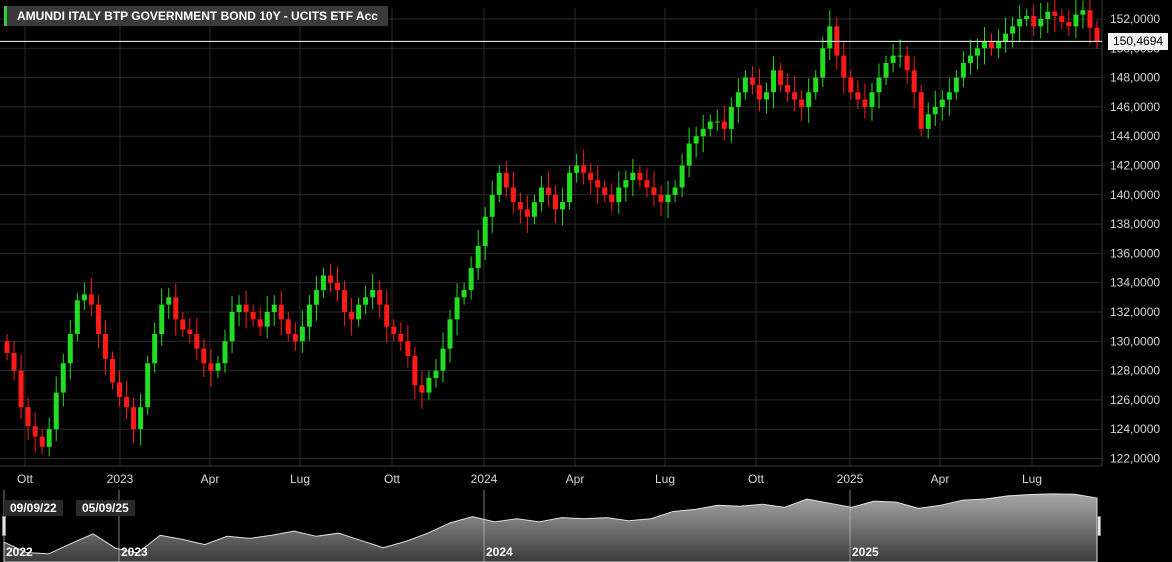 The image size is (1172, 562). Describe the element at coordinates (1032, 479) in the screenshot. I see `x-tick-label: Lug` at that location.